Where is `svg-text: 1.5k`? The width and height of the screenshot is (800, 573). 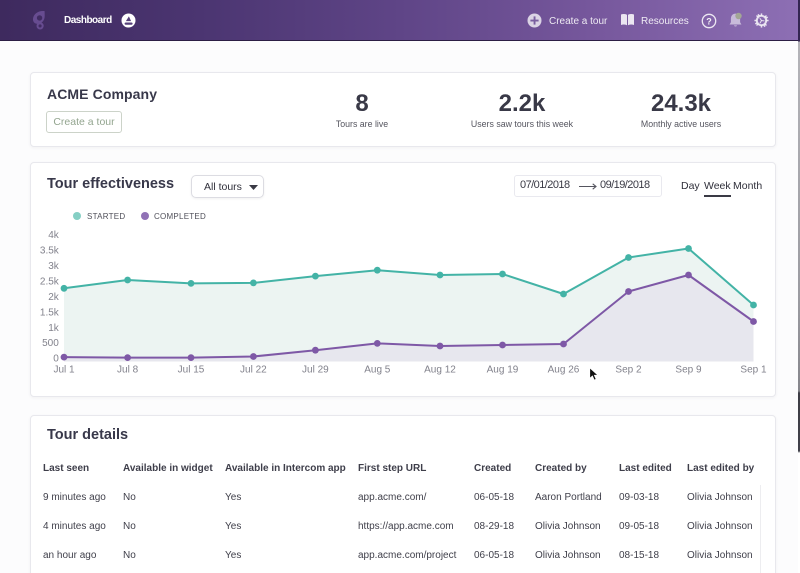
svg-text: 1.5k is located at coordinates (50, 312).